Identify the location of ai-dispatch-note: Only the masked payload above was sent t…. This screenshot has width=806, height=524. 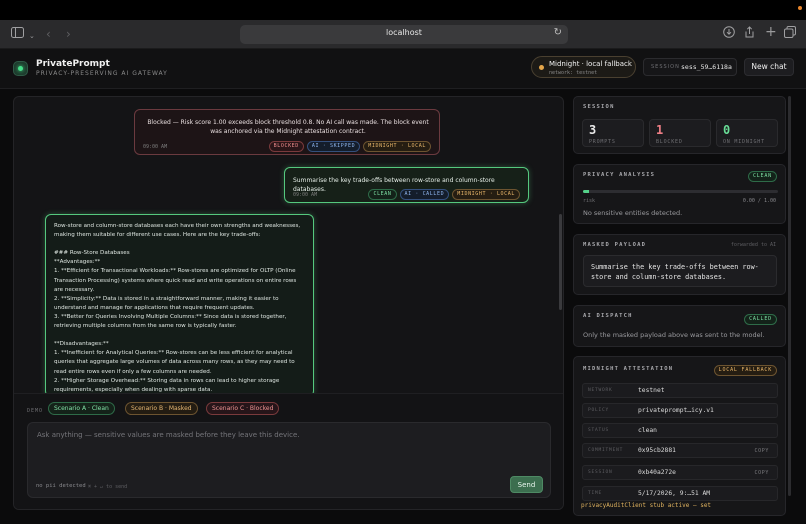
(674, 335).